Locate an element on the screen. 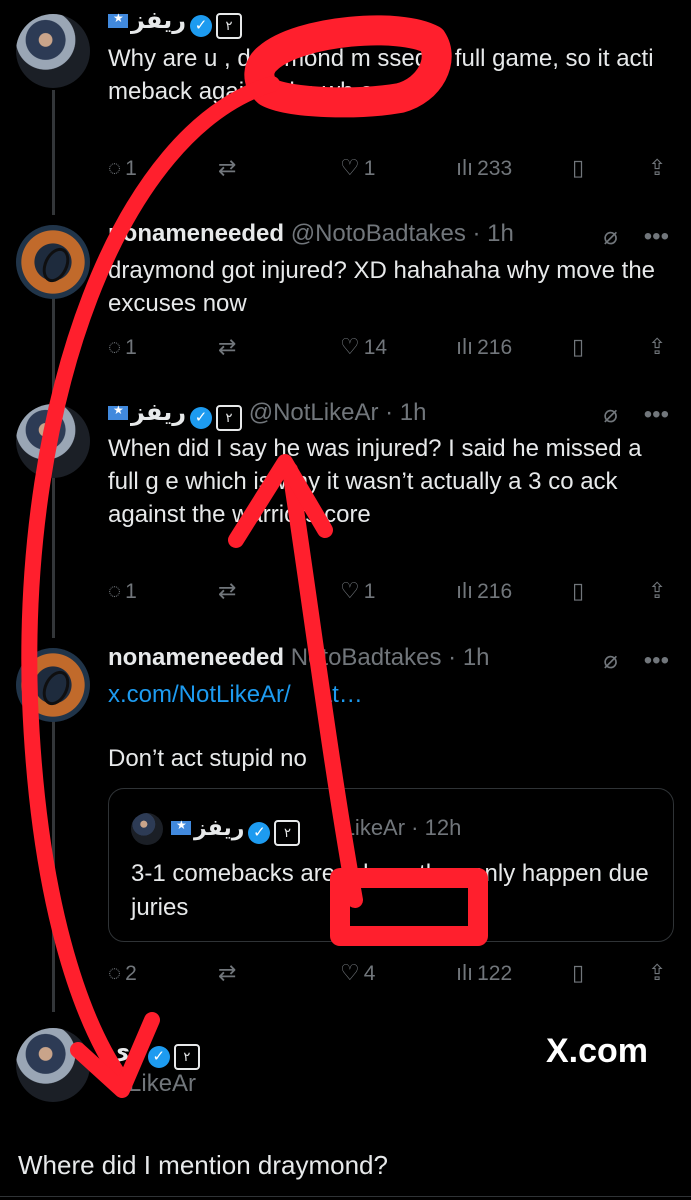 This screenshot has height=1200, width=691. author-header: ري ✓ ٢ is located at coordinates (154, 1053).